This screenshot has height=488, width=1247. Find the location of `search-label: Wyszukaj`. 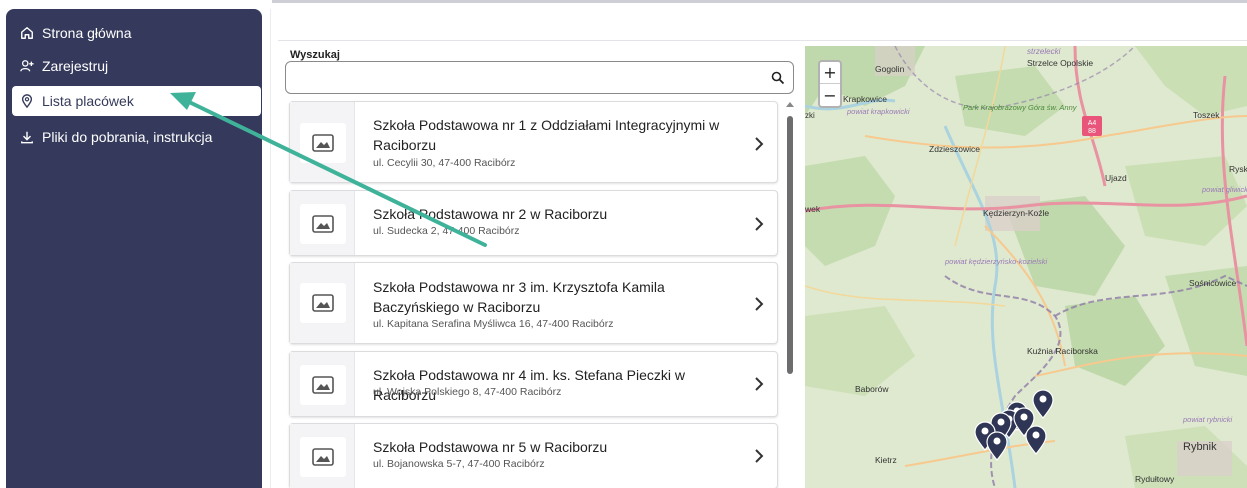

search-label: Wyszukaj is located at coordinates (315, 55).